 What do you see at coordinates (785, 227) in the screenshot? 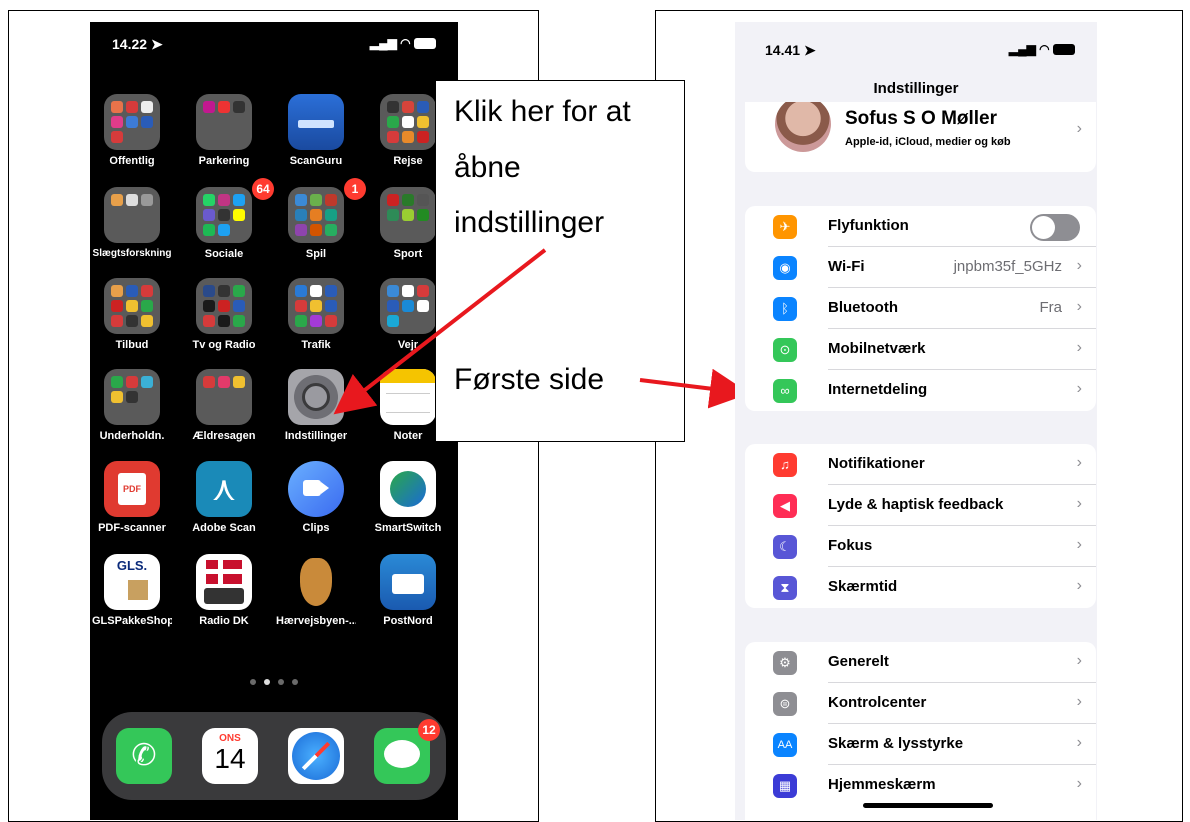
I see `airplane-icon: ✈` at bounding box center [785, 227].